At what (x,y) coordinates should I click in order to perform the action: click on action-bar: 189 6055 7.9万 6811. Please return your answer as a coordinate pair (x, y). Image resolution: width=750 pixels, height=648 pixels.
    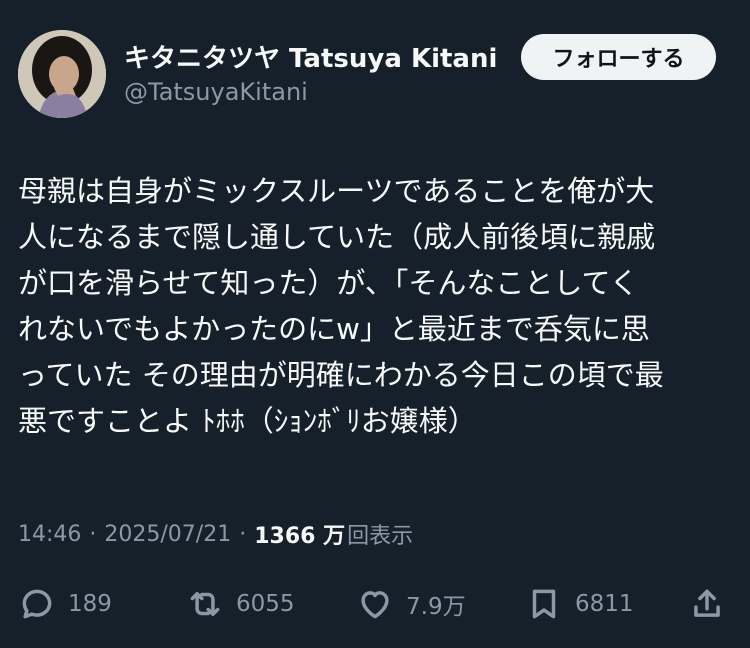
    Looking at the image, I should click on (375, 604).